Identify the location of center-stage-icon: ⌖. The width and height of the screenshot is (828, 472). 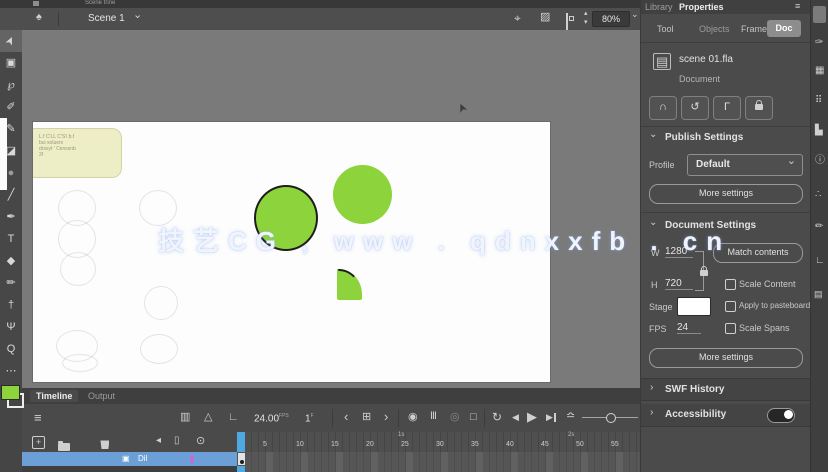
(517, 18).